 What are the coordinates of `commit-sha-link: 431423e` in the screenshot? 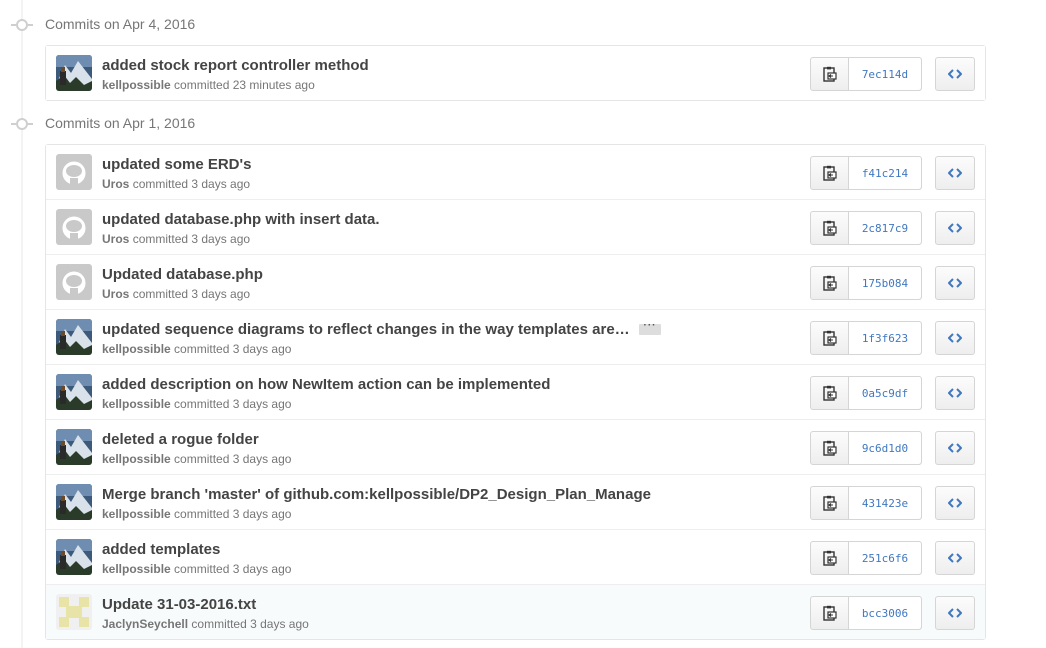 It's located at (885, 503).